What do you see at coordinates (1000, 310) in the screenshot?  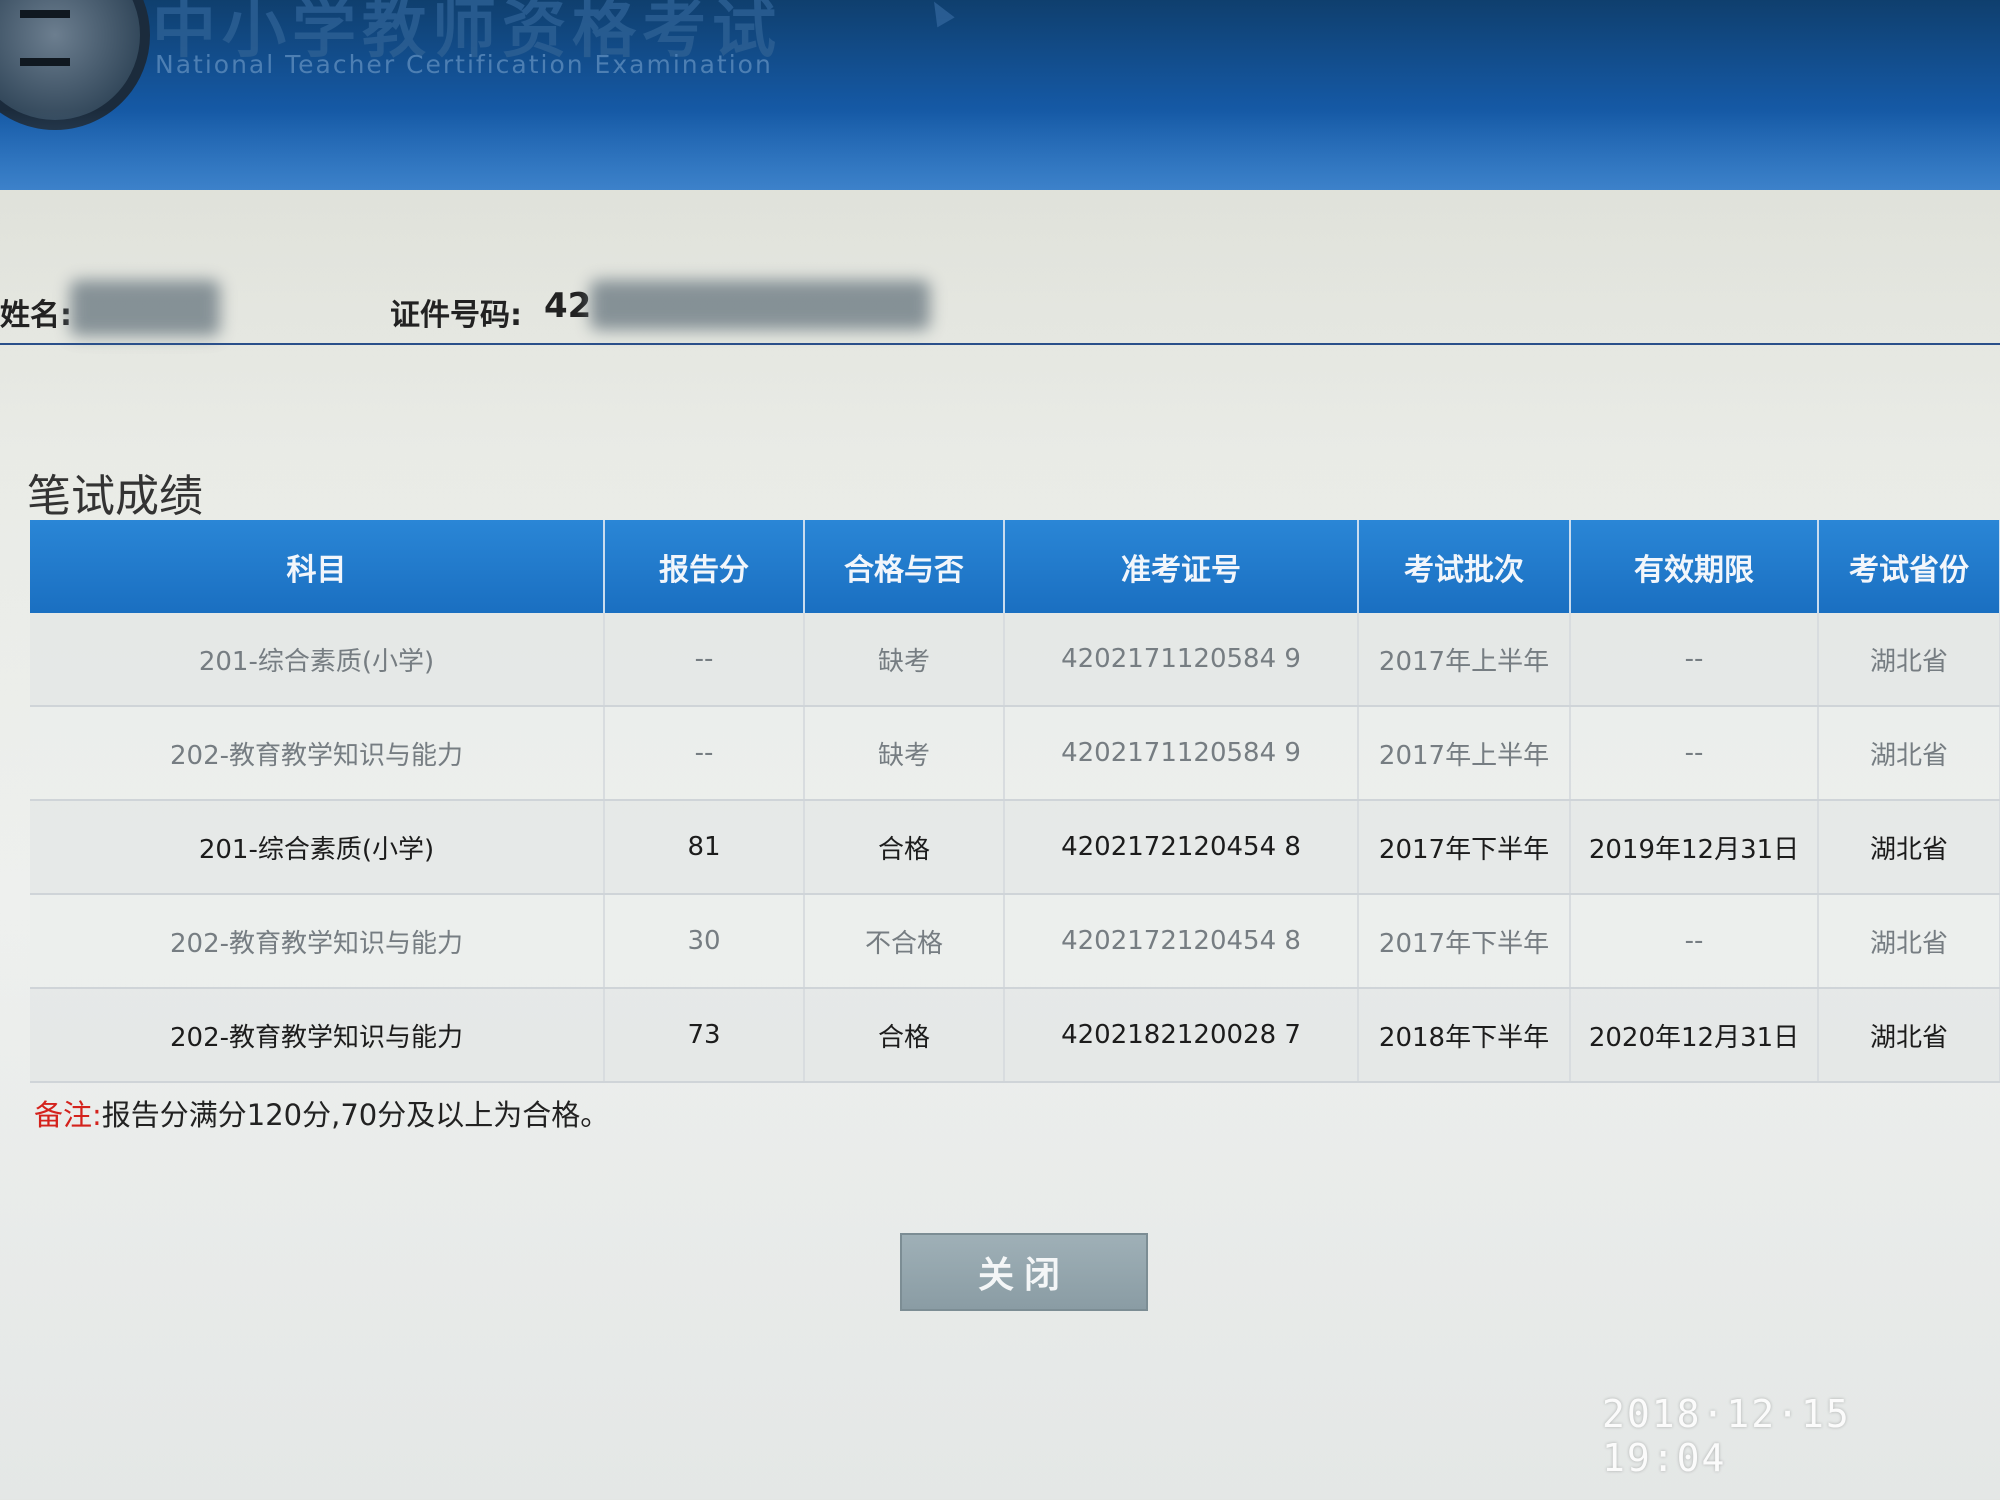 I see `candidate-info: 姓名: 证件号码: 42` at bounding box center [1000, 310].